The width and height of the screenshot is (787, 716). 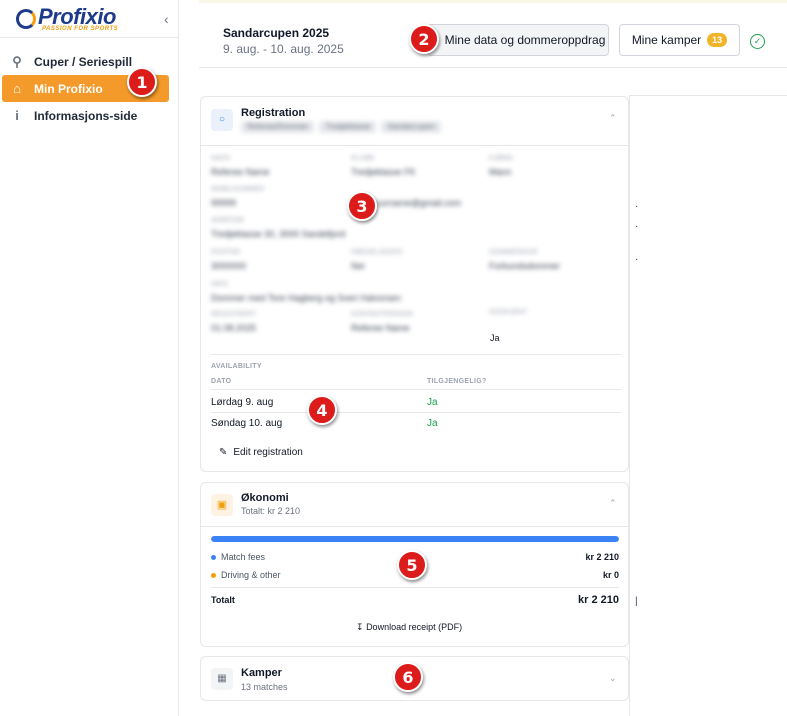 What do you see at coordinates (243, 557) in the screenshot?
I see `fee-label: Match fees` at bounding box center [243, 557].